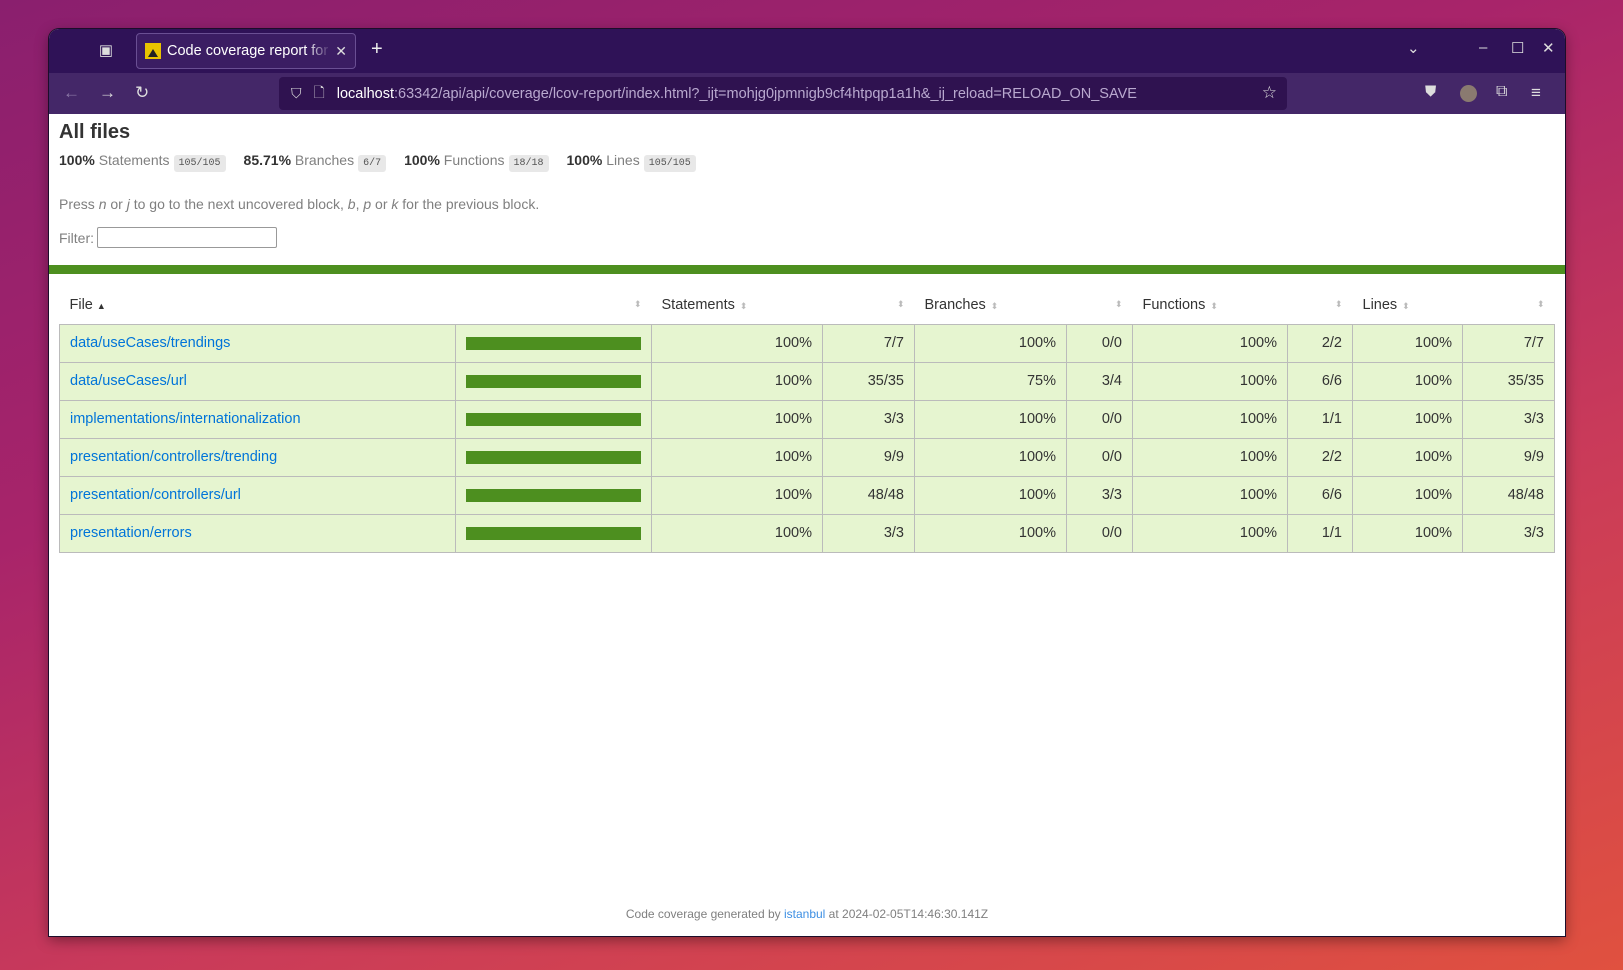  What do you see at coordinates (150, 343) in the screenshot?
I see `file-link: data/useCases/trendings` at bounding box center [150, 343].